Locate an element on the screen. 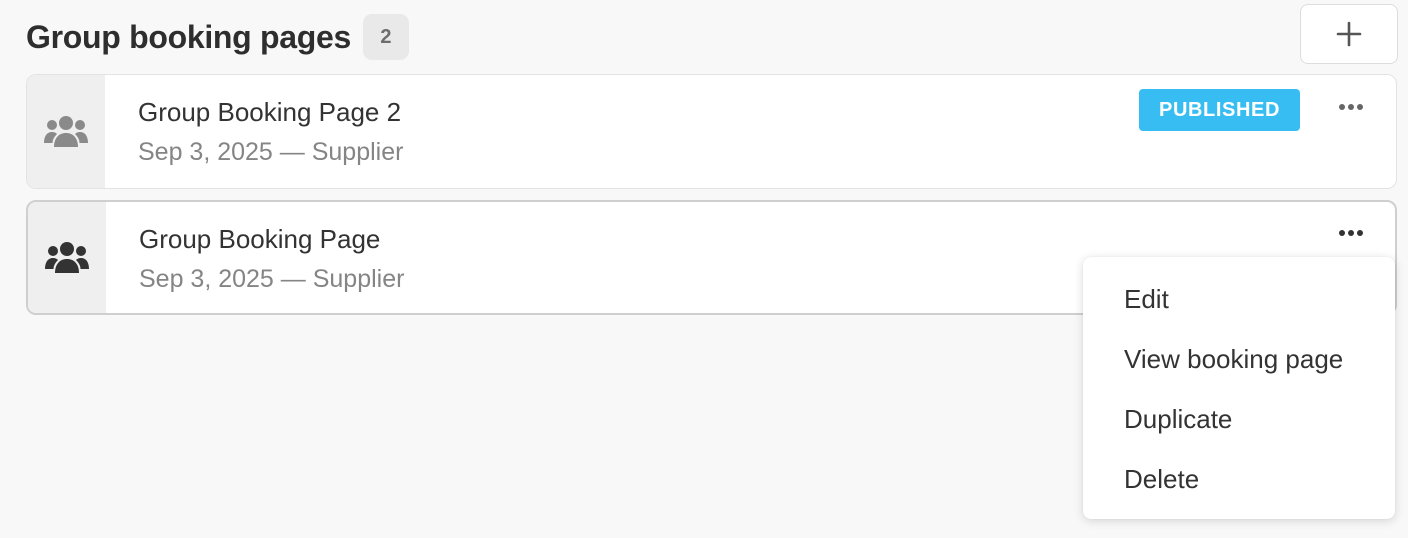  count-badge: 2 is located at coordinates (385, 37).